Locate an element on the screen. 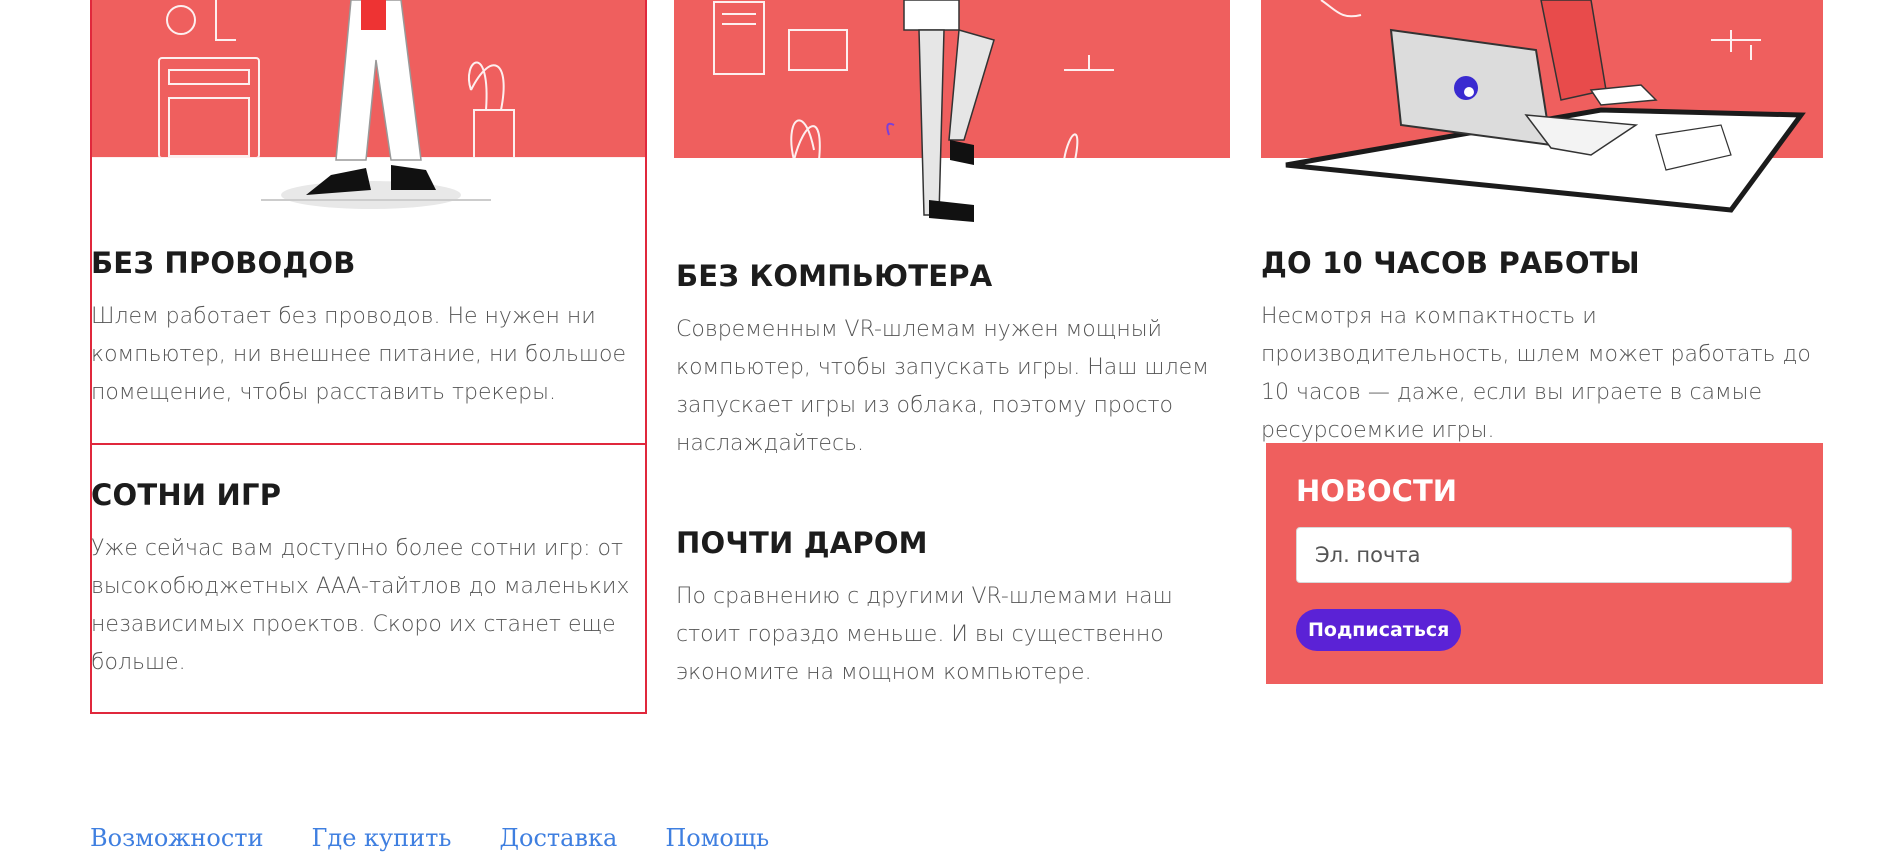  illustration-no-computer is located at coordinates (952, 114).